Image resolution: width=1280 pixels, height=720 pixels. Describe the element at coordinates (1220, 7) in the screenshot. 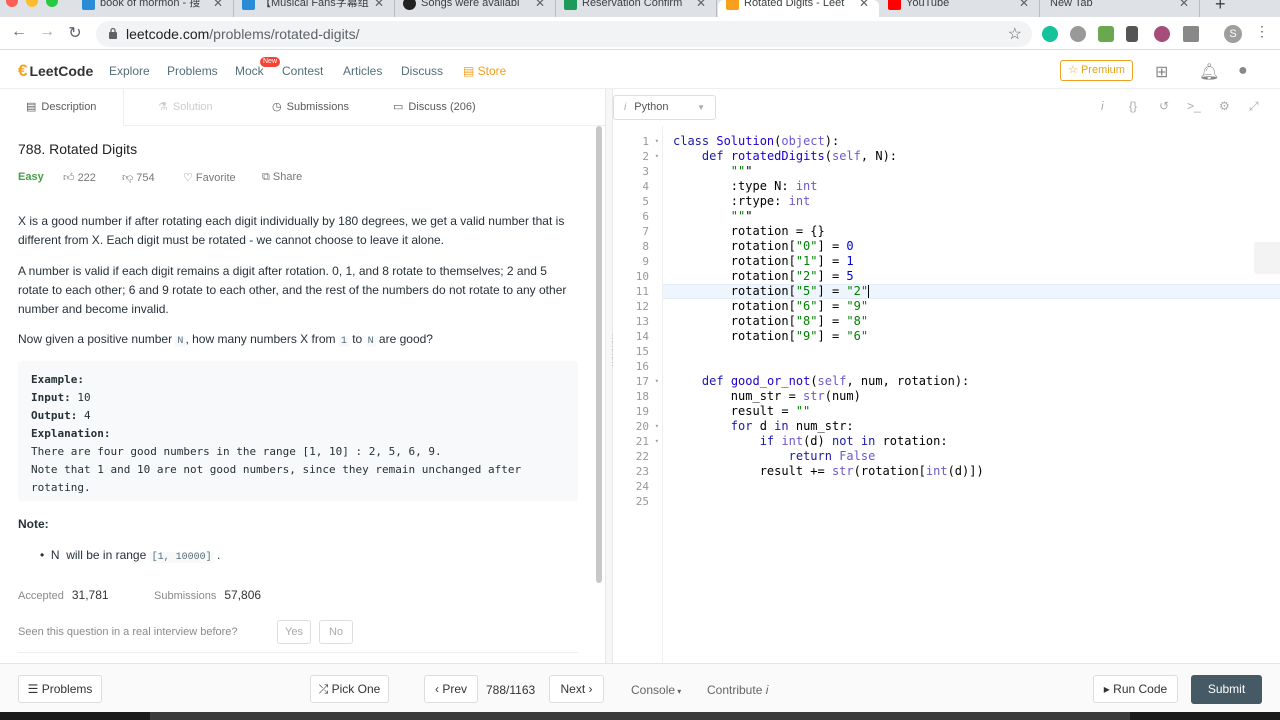

I see `new-tab-plus-icon: +` at that location.